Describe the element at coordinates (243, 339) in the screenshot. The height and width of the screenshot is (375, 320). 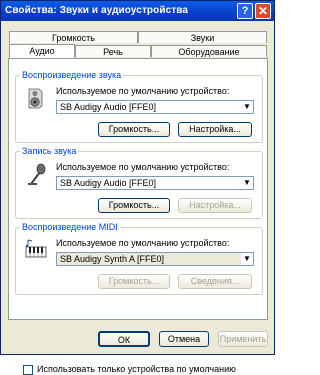
I see `apply-button: Применить` at that location.